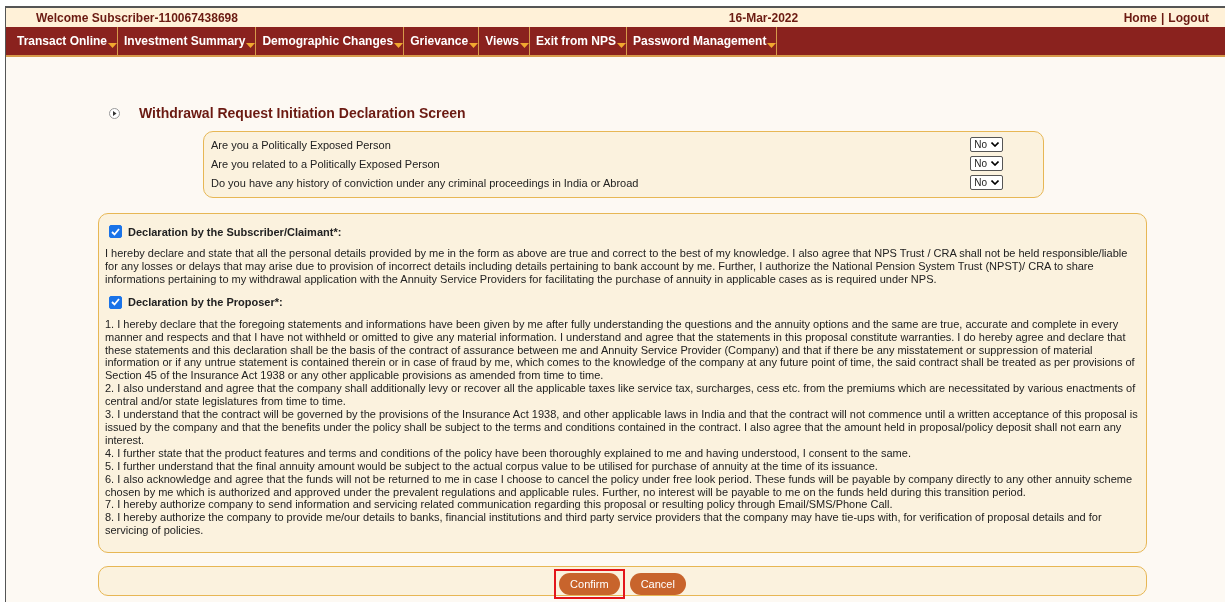 This screenshot has width=1225, height=602. What do you see at coordinates (763, 17) in the screenshot?
I see `date-text: 16-Mar-2022` at bounding box center [763, 17].